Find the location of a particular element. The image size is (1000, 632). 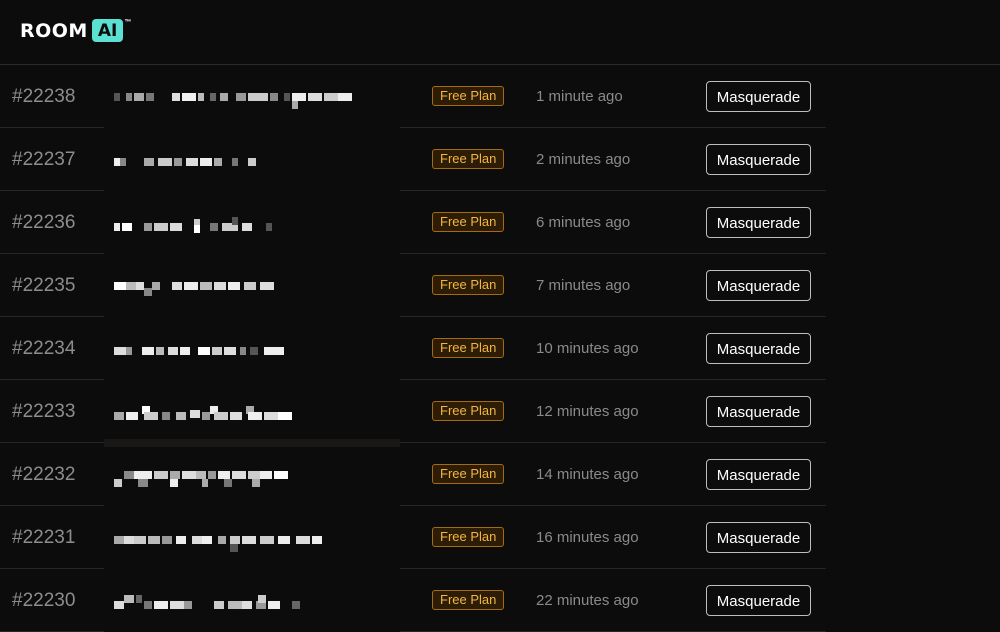

room-ai-logo: ROOM AI ™ is located at coordinates (75, 31).